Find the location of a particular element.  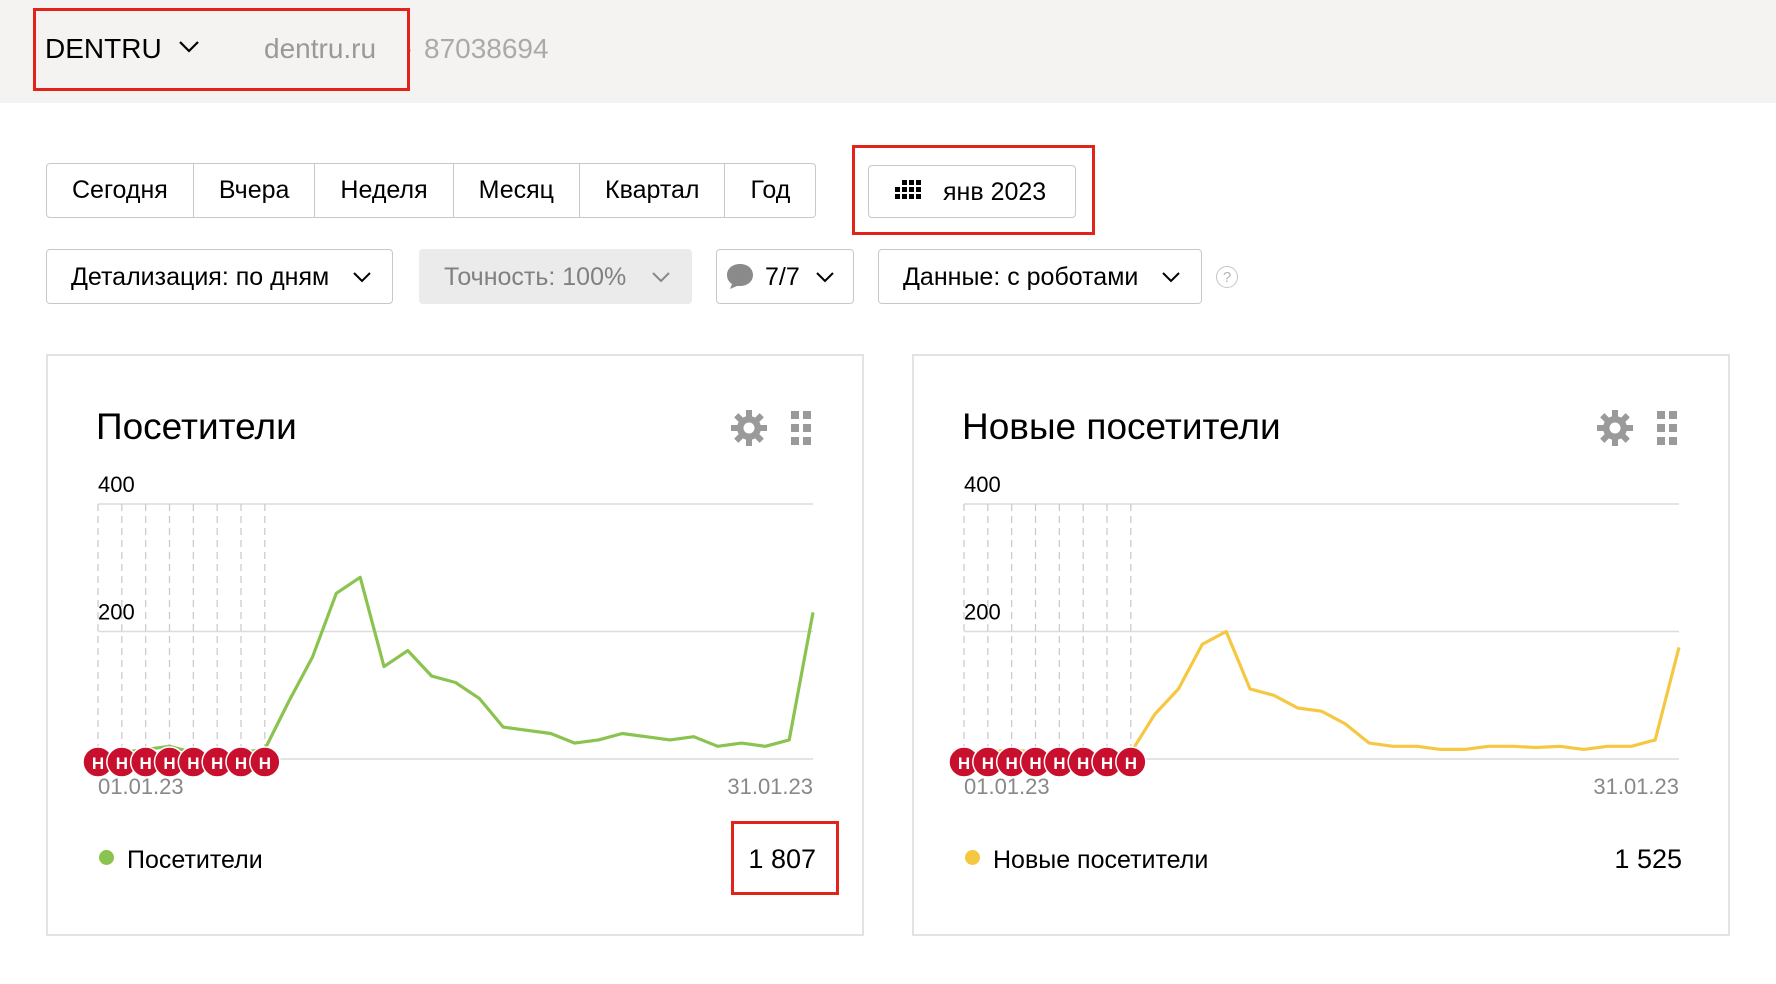

goals-label: 7/7 is located at coordinates (782, 277).